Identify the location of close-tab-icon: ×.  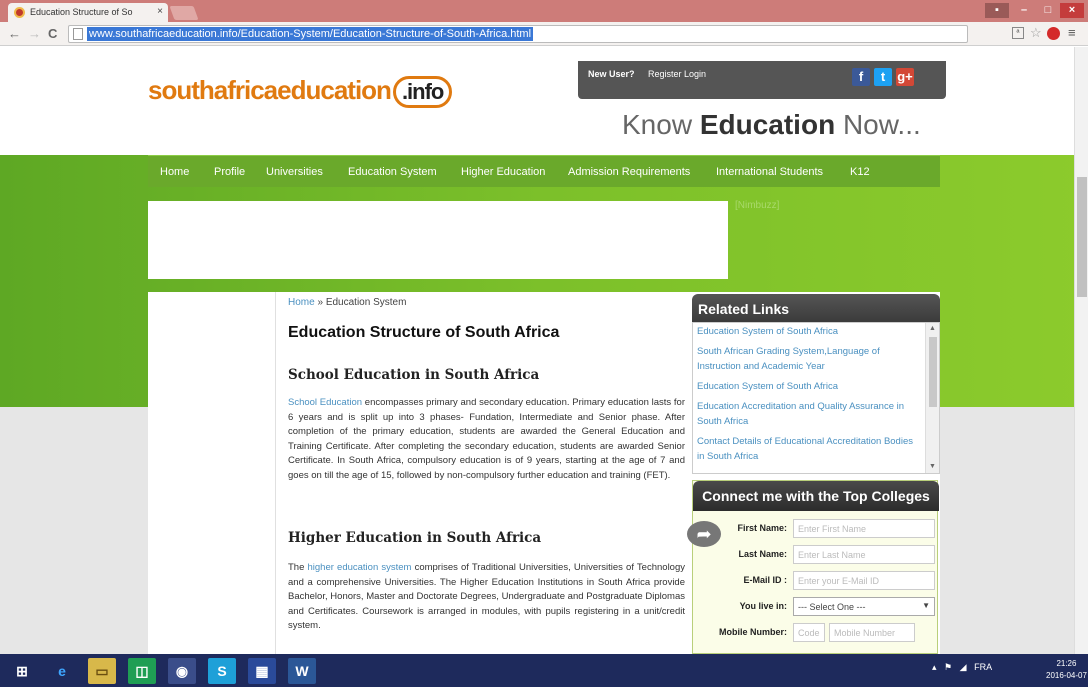
(160, 11).